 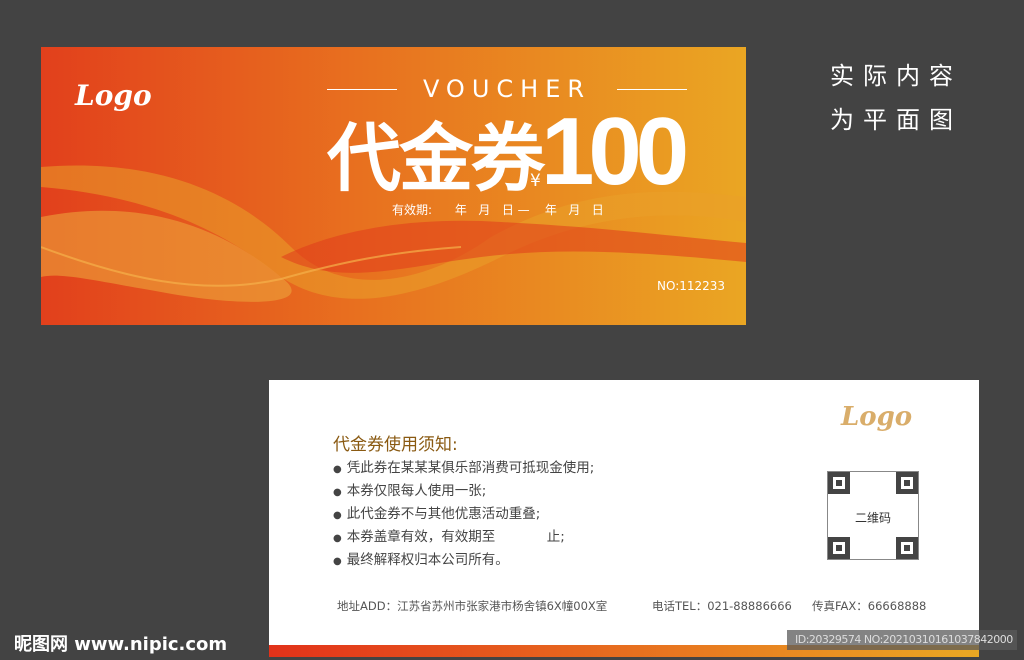 What do you see at coordinates (113, 95) in the screenshot?
I see `front-logo: Logo` at bounding box center [113, 95].